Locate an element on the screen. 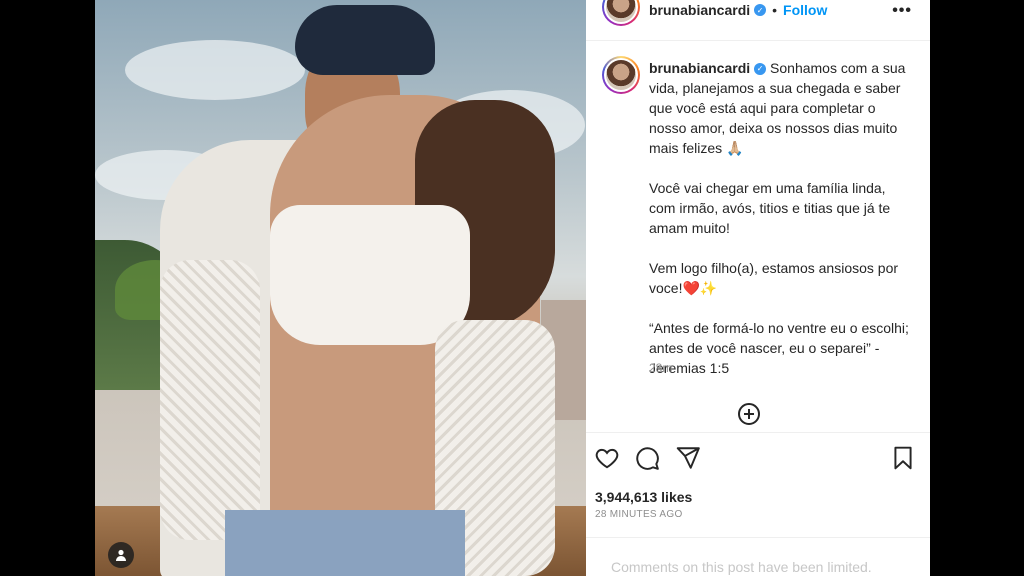 The width and height of the screenshot is (1024, 576). likes-count: 3,944,613 likes is located at coordinates (643, 497).